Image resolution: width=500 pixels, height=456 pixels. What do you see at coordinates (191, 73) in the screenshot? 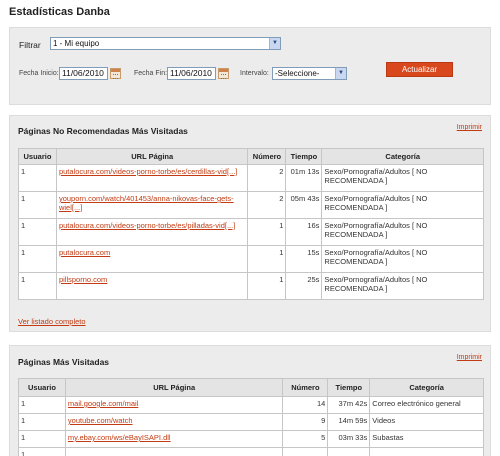
I see `end-date-field: 11/06/2010` at bounding box center [191, 73].